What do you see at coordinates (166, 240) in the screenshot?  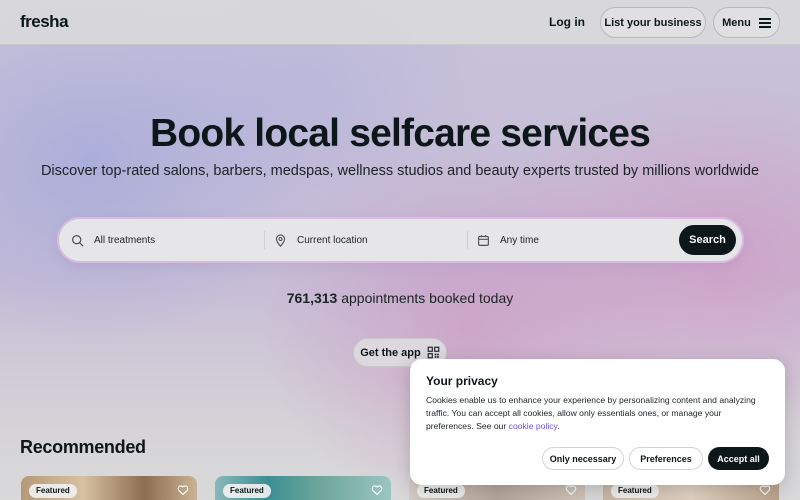 I see `treatments-field: All treatments` at bounding box center [166, 240].